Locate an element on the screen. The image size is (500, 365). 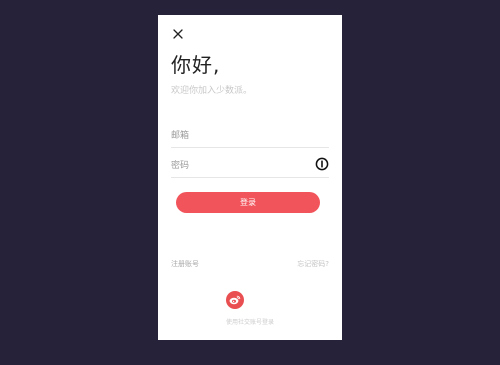
info-circle-icon is located at coordinates (322, 164).